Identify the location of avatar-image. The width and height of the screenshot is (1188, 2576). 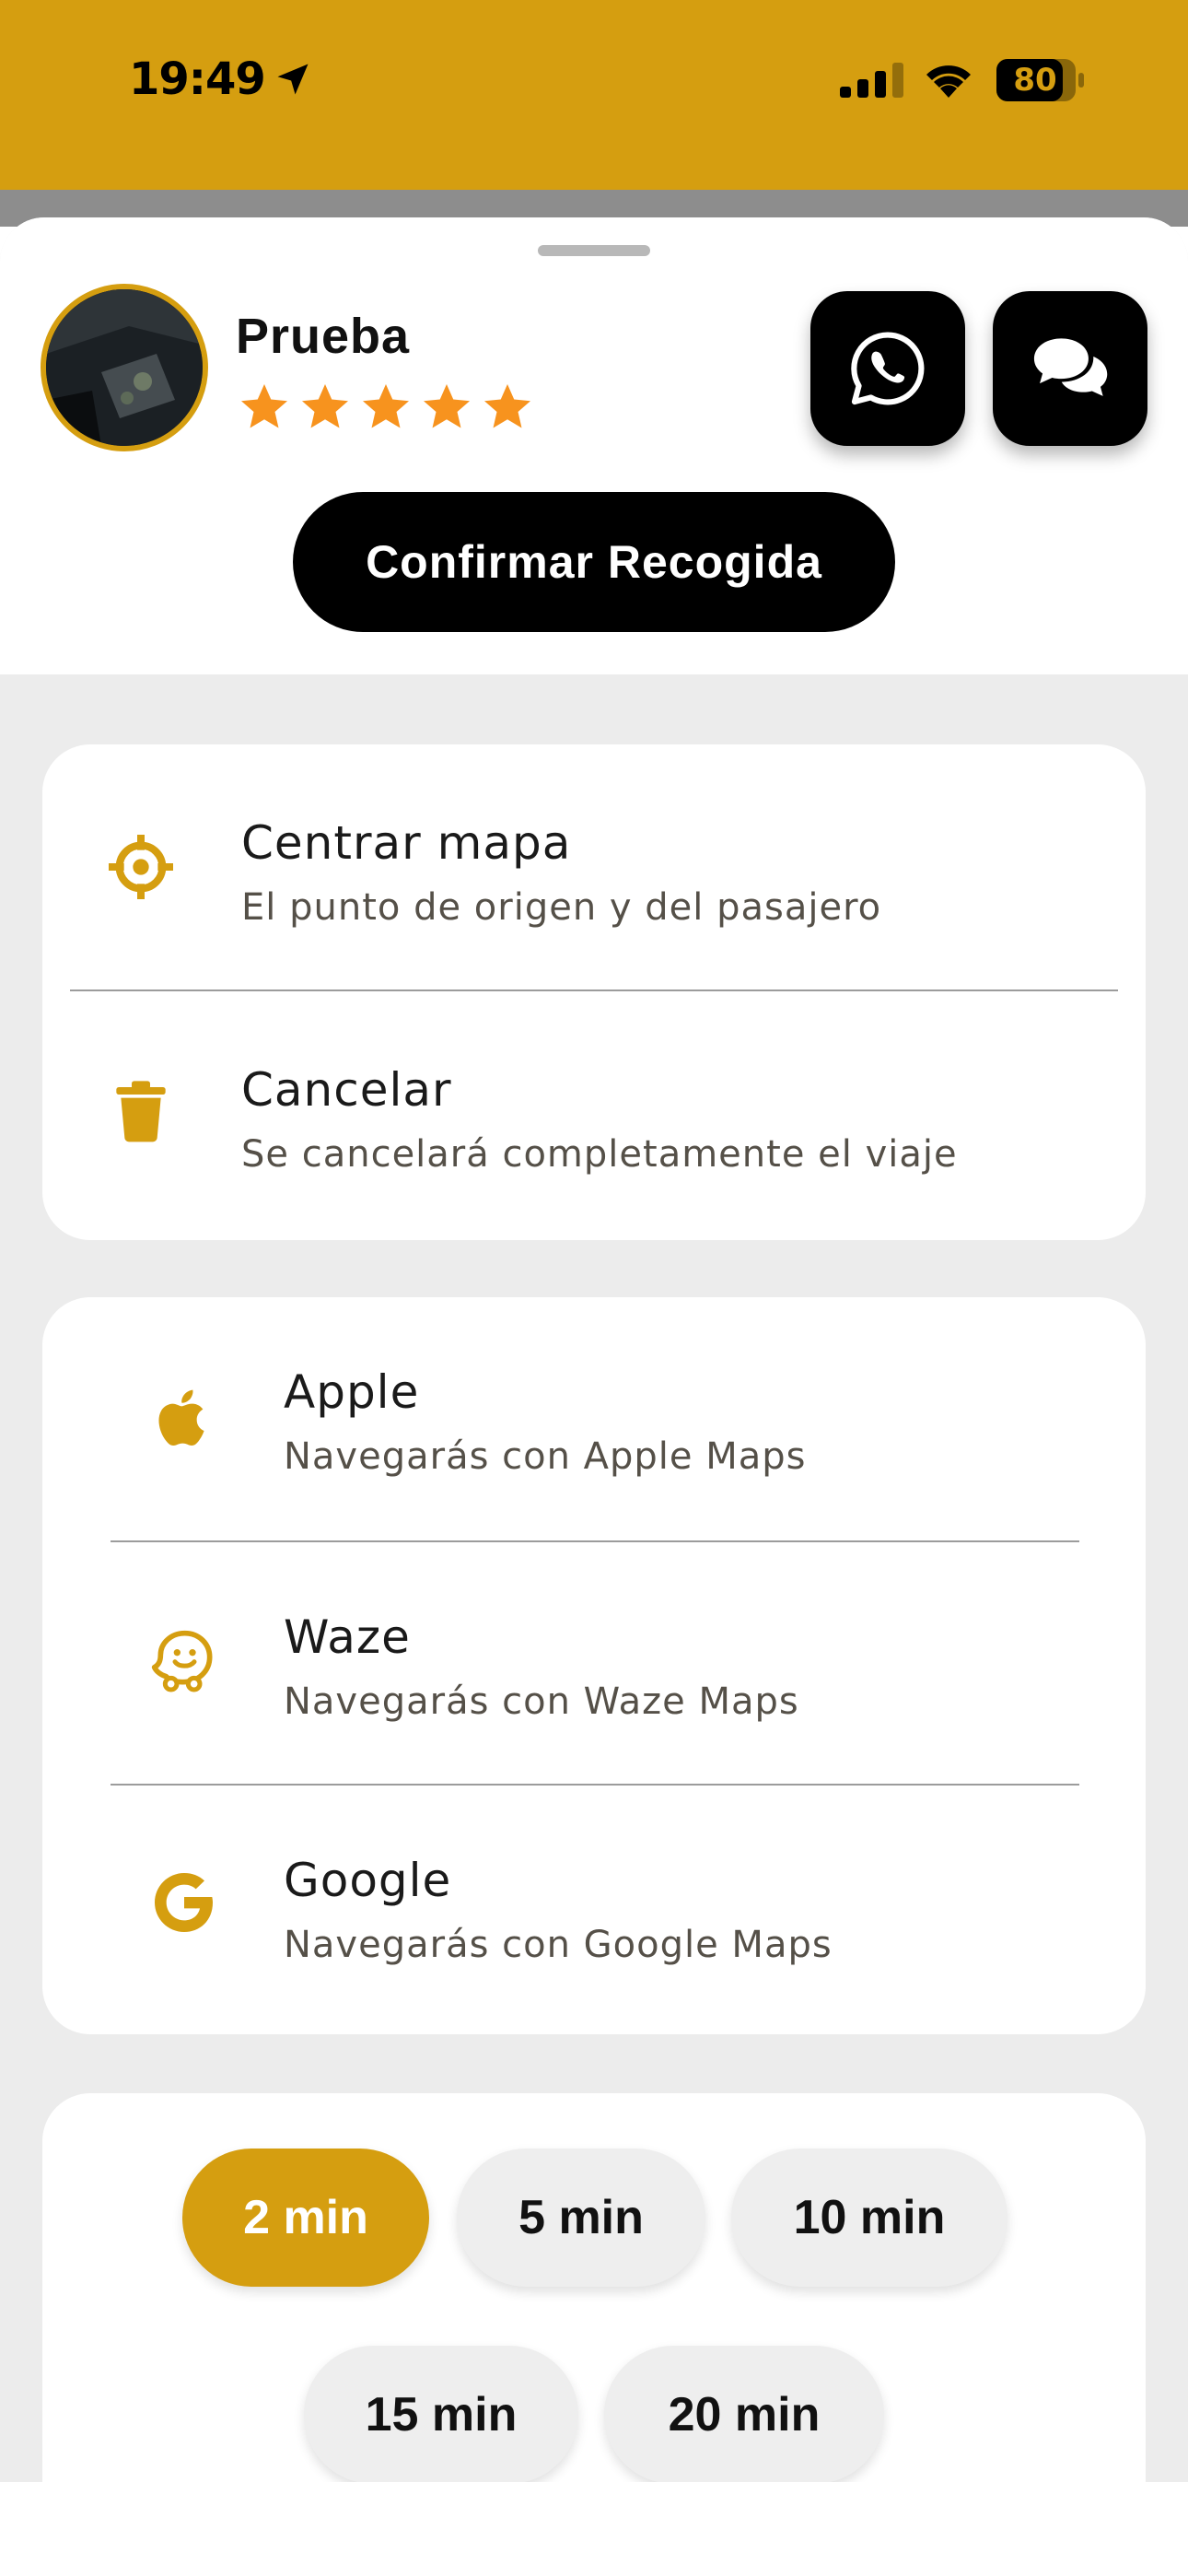
(124, 367).